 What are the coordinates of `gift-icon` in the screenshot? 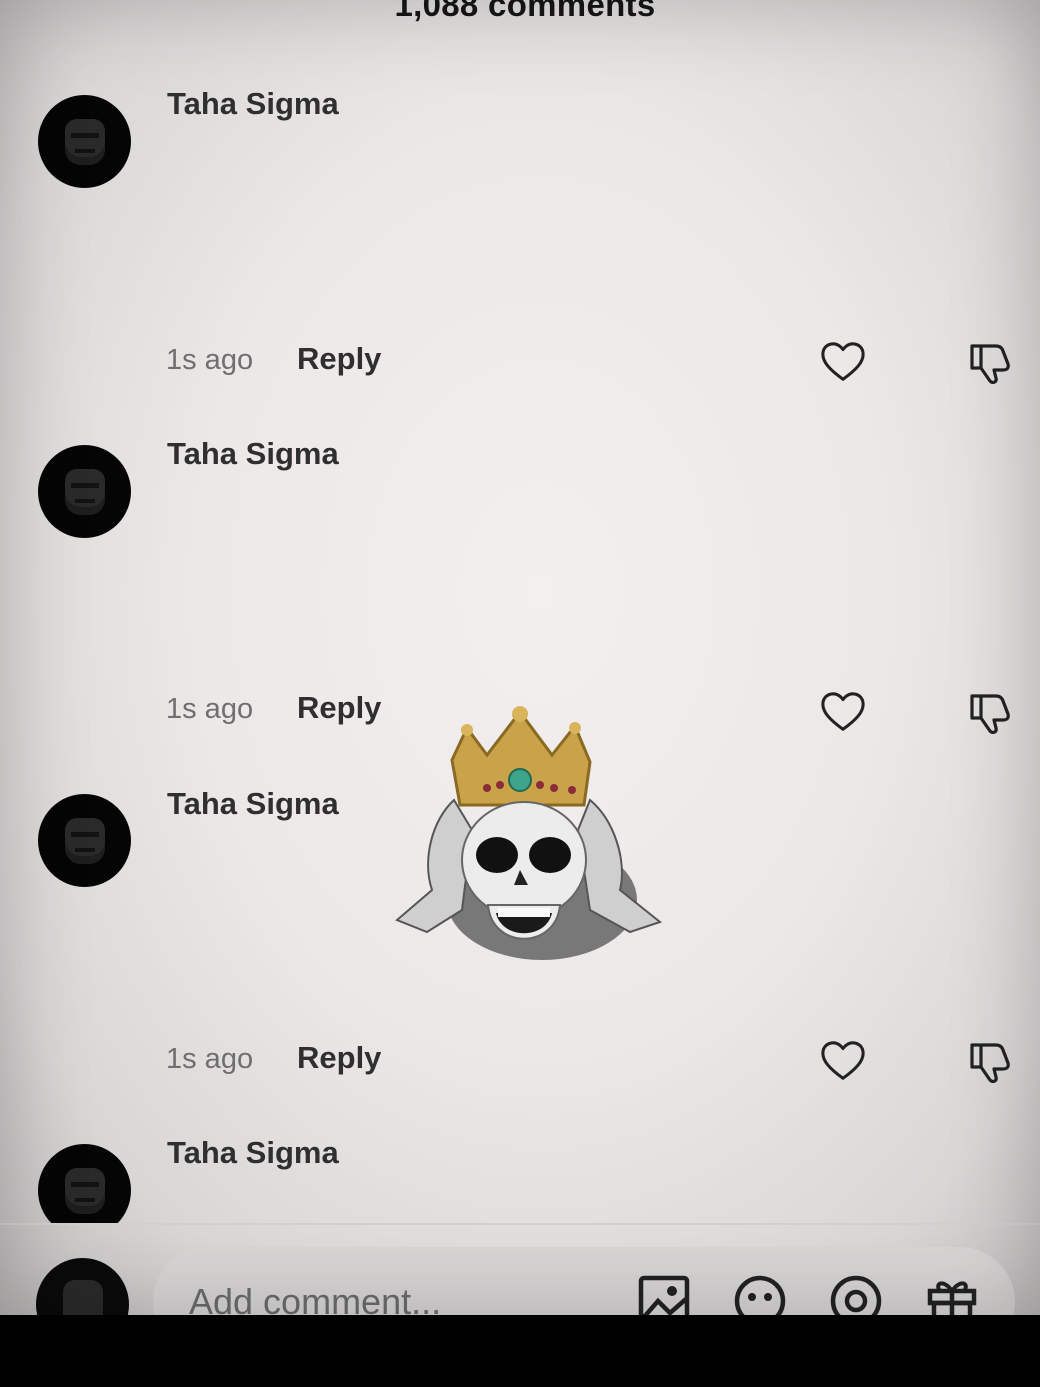 It's located at (952, 1294).